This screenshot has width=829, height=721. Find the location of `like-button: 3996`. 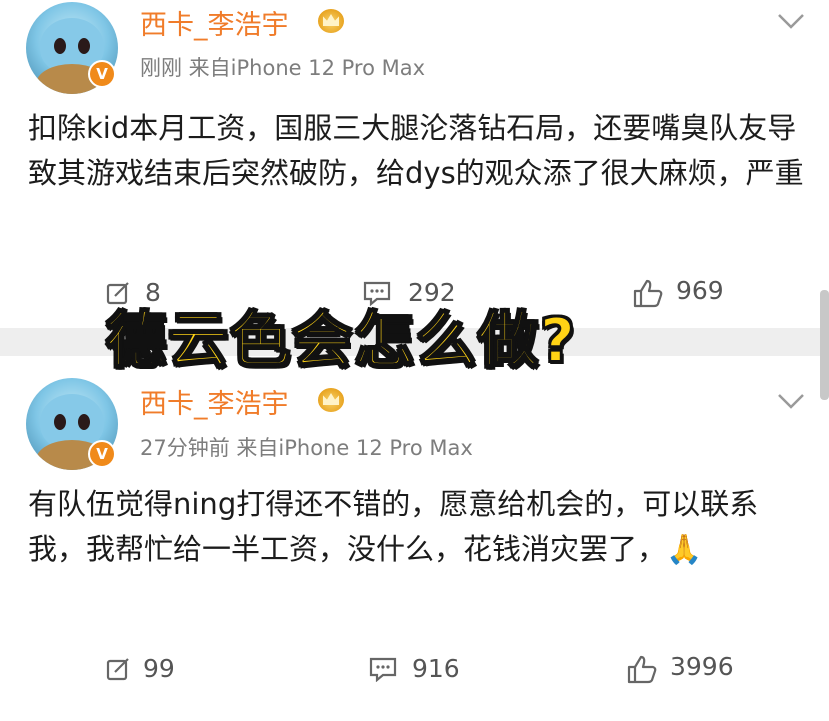

like-button: 3996 is located at coordinates (691, 669).